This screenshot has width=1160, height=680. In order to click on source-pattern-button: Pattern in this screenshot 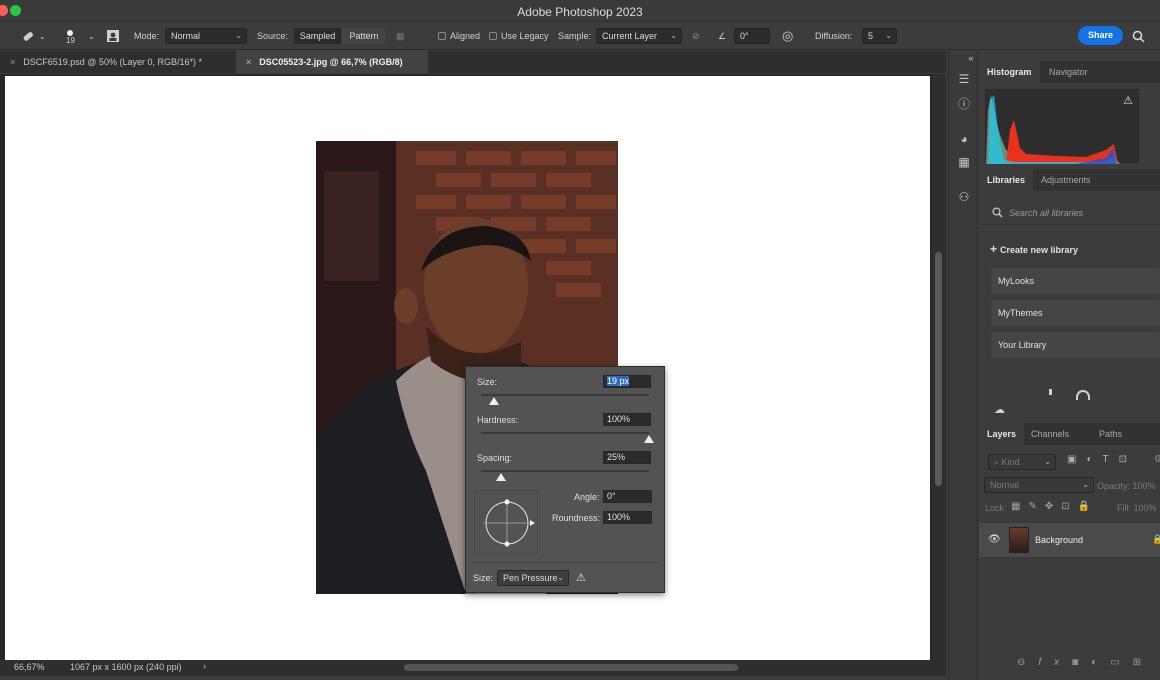, I will do `click(364, 36)`.